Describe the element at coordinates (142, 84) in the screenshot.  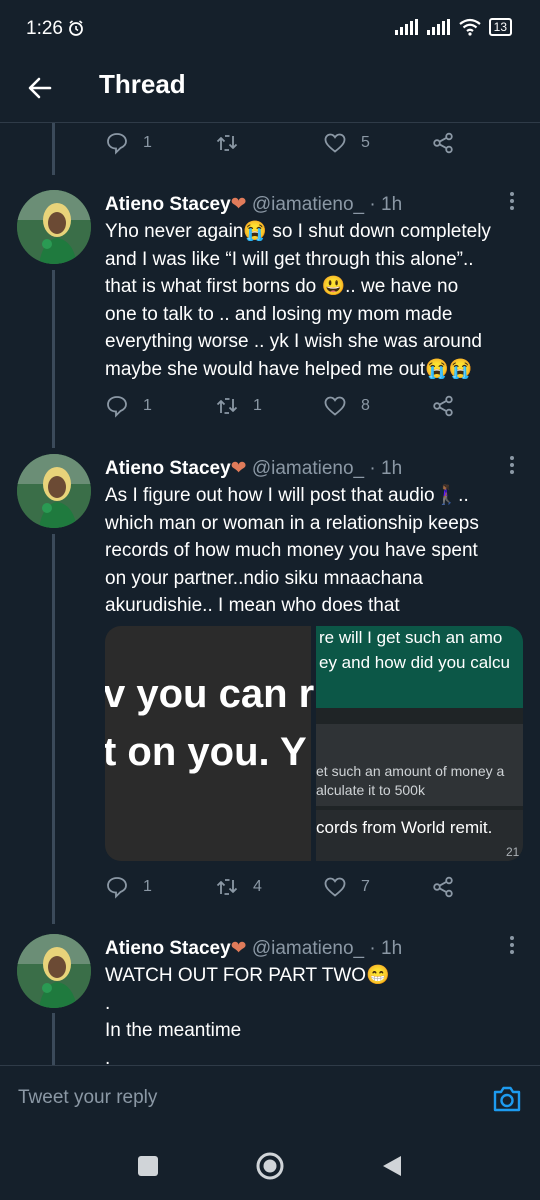
I see `page-title: Thread` at that location.